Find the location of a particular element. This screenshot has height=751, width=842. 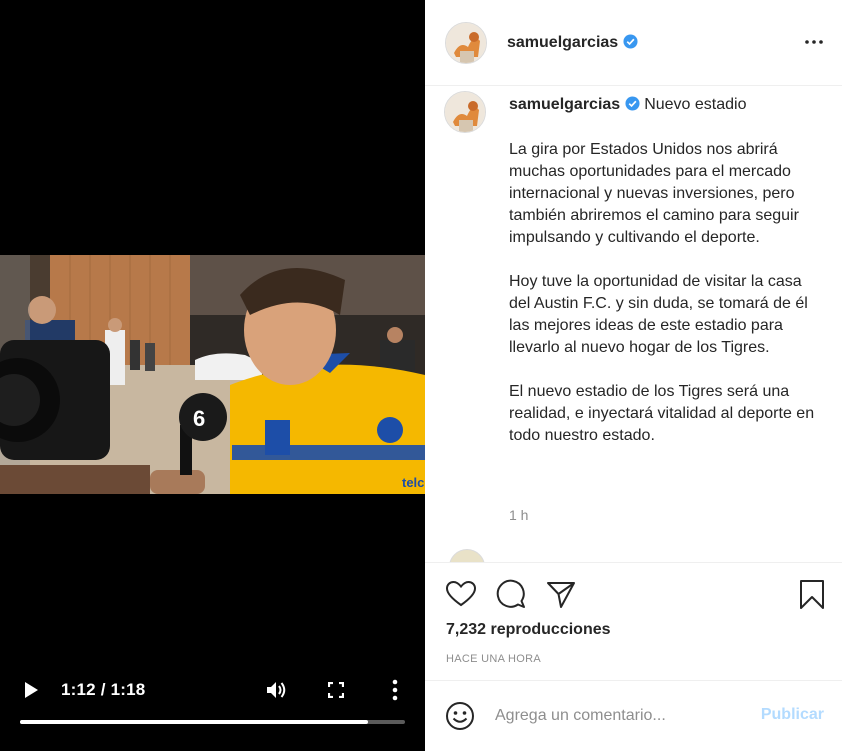

add-comment-bar: Publicar is located at coordinates (633, 715).